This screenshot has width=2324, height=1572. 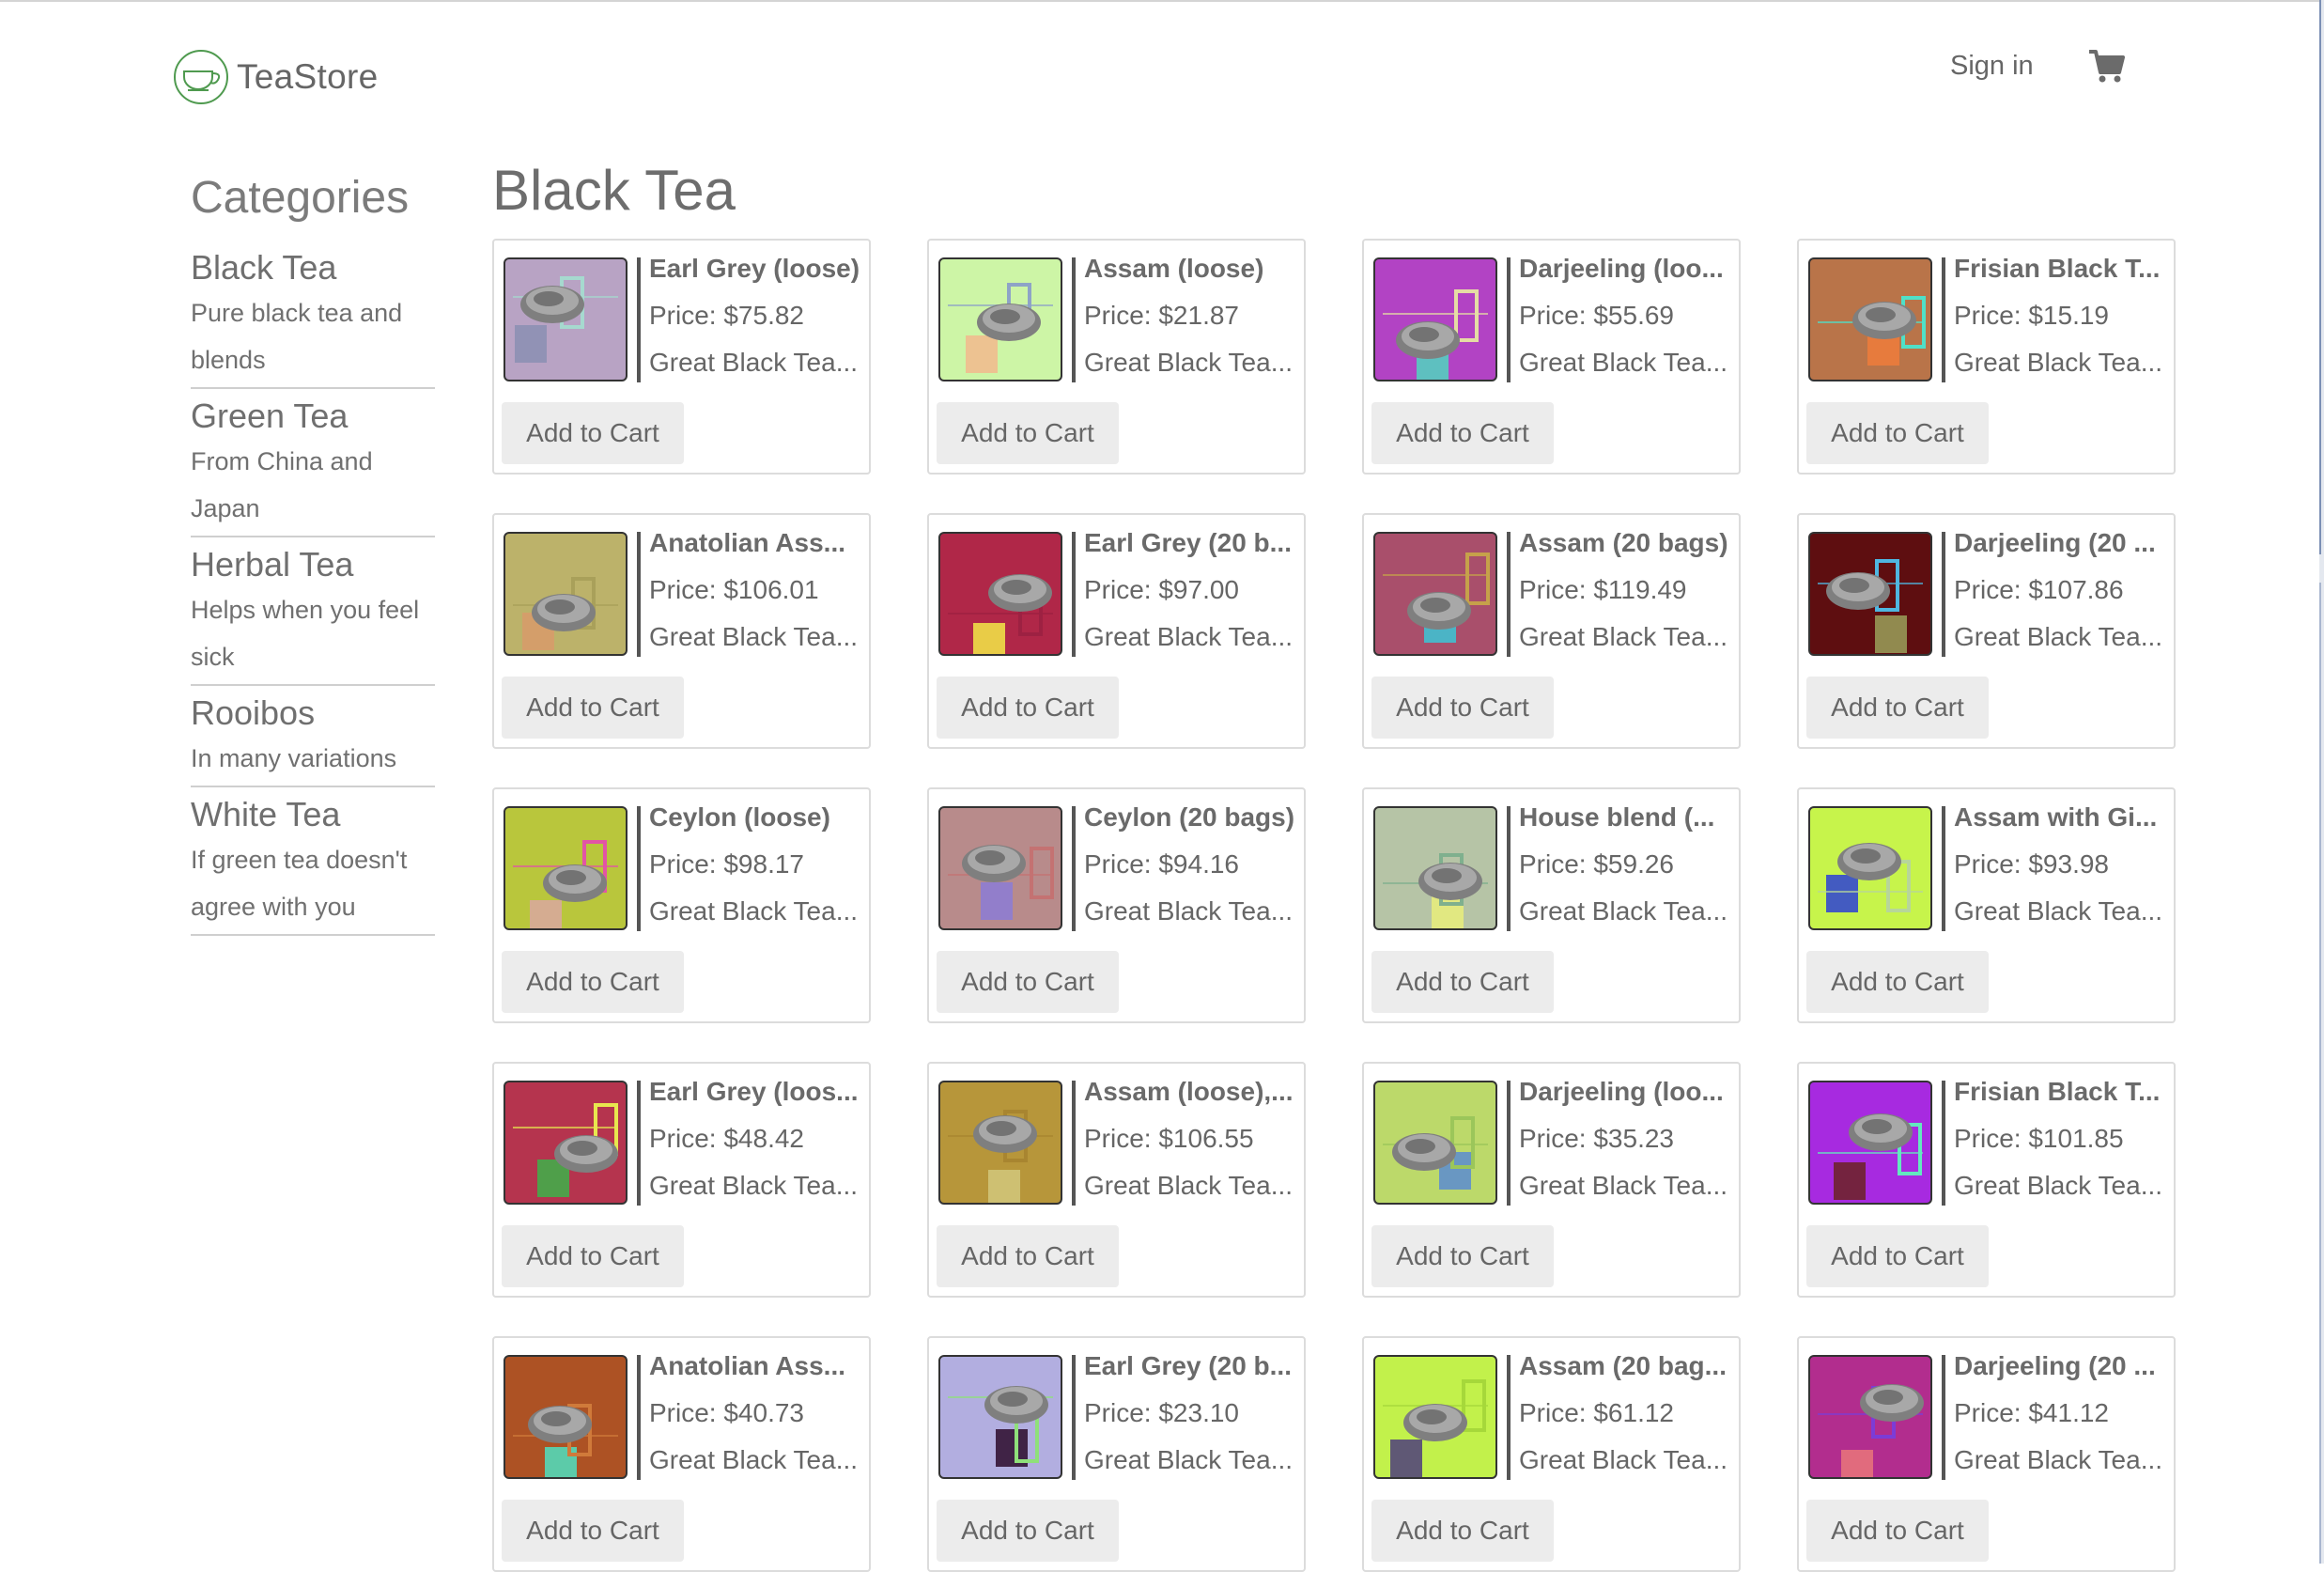 I want to click on product-price: Price: $97.00, so click(x=1161, y=589).